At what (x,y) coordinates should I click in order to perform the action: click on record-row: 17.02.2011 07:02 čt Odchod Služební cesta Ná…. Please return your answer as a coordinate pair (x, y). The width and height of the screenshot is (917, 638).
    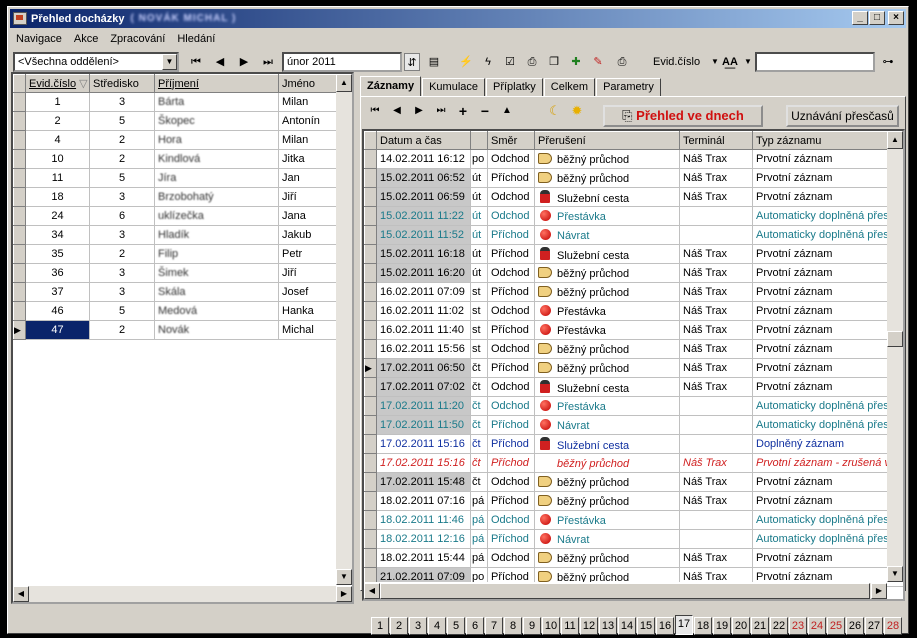
    Looking at the image, I should click on (633, 387).